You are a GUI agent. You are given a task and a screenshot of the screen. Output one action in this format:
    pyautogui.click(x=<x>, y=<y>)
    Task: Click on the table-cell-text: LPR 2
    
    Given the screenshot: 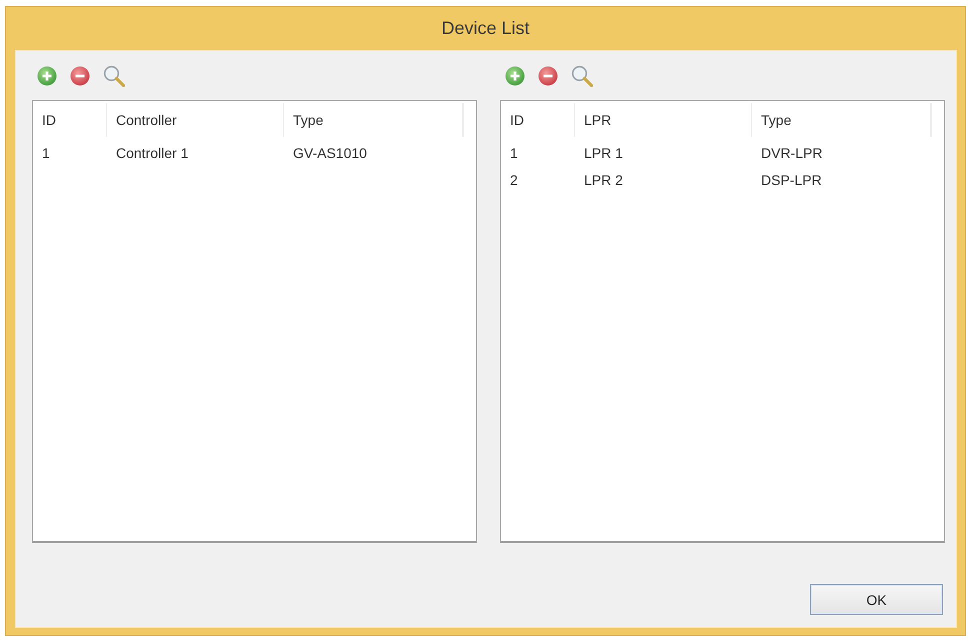 What is the action you would take?
    pyautogui.click(x=603, y=180)
    